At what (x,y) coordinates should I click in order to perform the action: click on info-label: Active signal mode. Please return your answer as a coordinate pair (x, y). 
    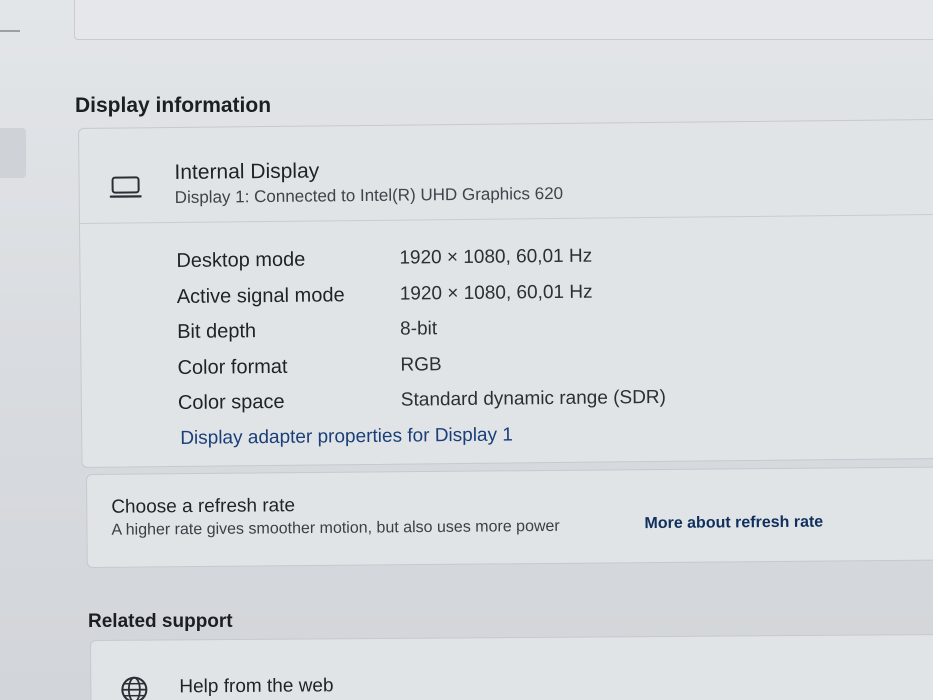
    Looking at the image, I should click on (260, 295).